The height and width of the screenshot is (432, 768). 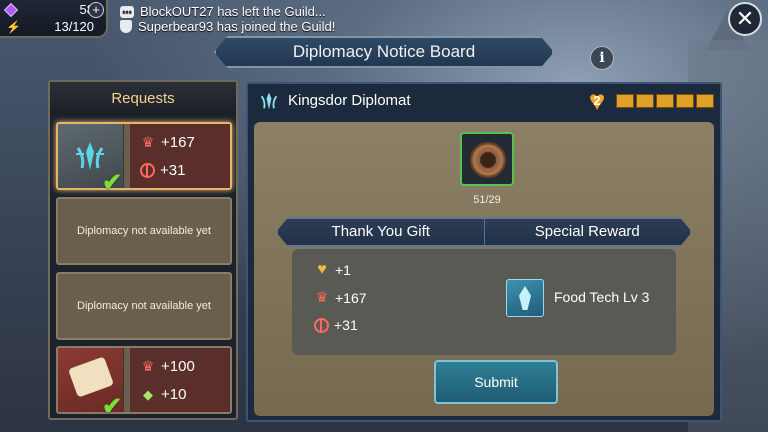 I want to click on reward-value: +100, so click(x=178, y=366).